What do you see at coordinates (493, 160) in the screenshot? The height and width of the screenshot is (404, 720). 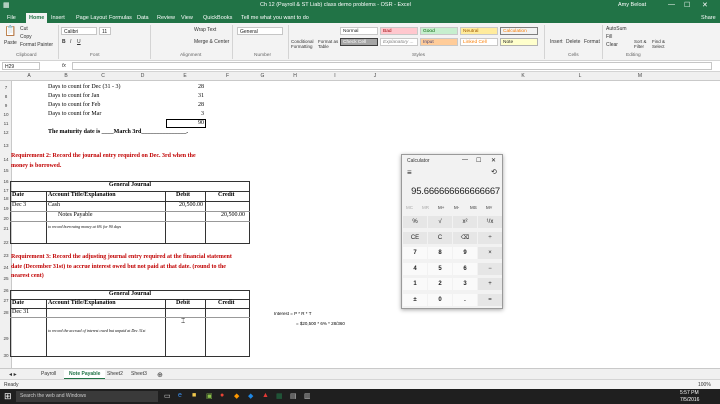 I see `calc-close-button: ✕` at bounding box center [493, 160].